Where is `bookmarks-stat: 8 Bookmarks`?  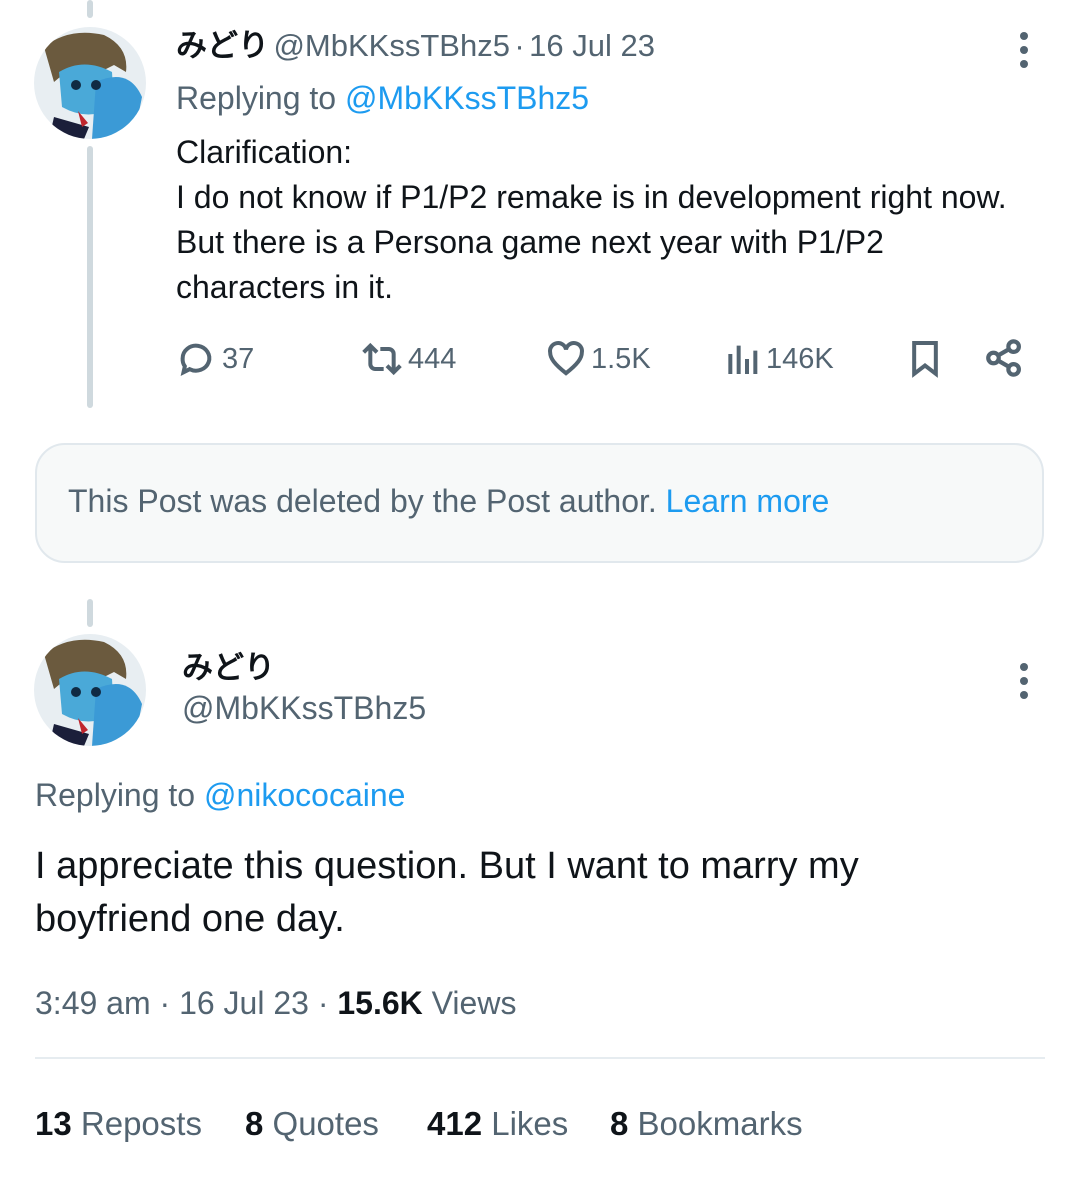 bookmarks-stat: 8 Bookmarks is located at coordinates (706, 1124).